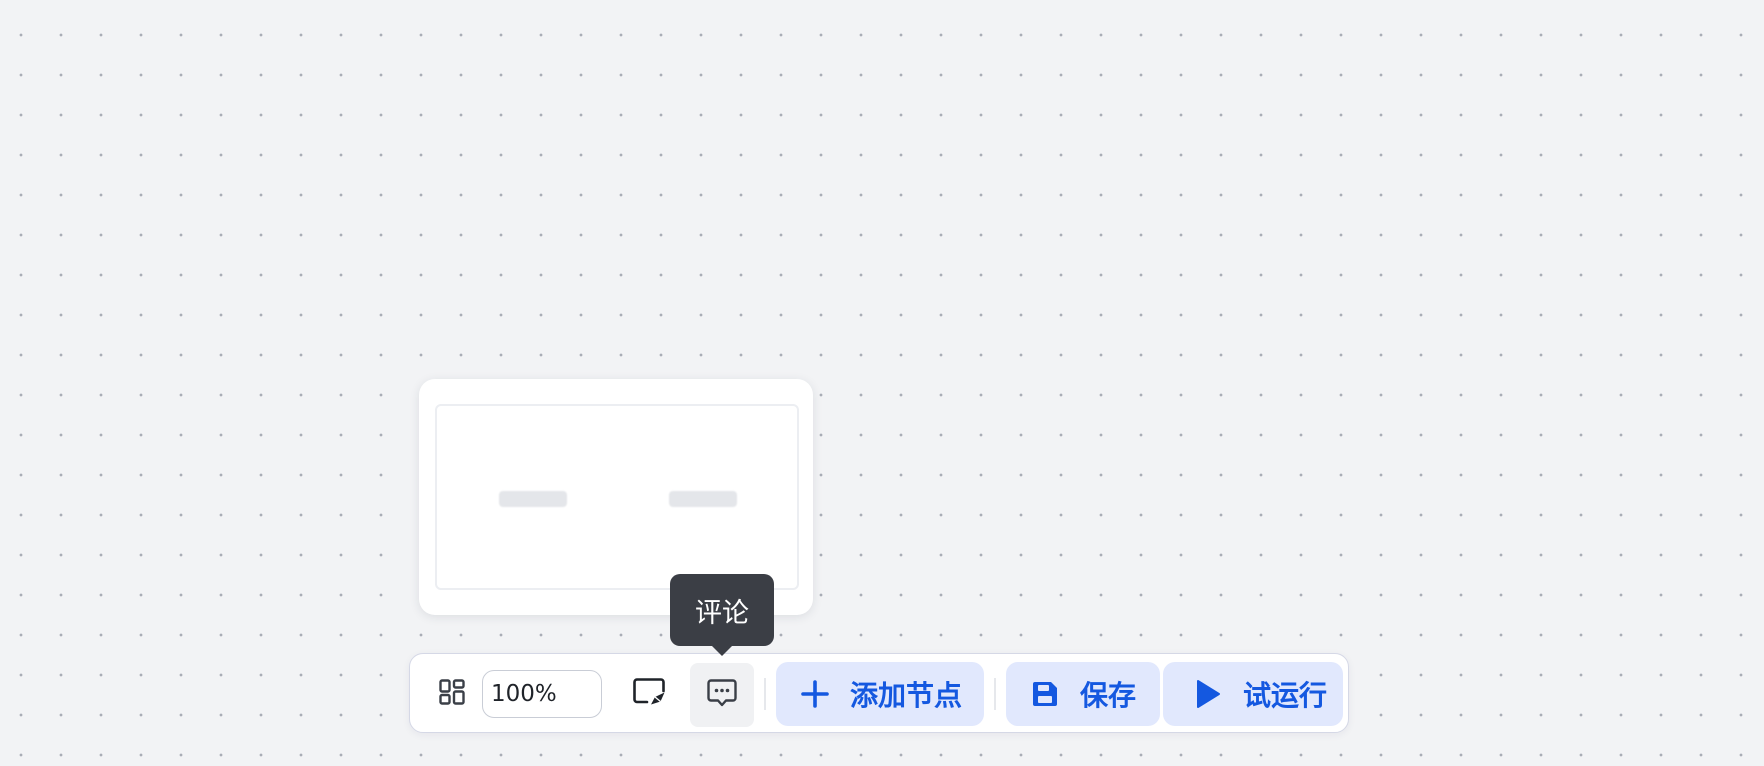 Image resolution: width=1764 pixels, height=766 pixels. I want to click on note-button, so click(650, 694).